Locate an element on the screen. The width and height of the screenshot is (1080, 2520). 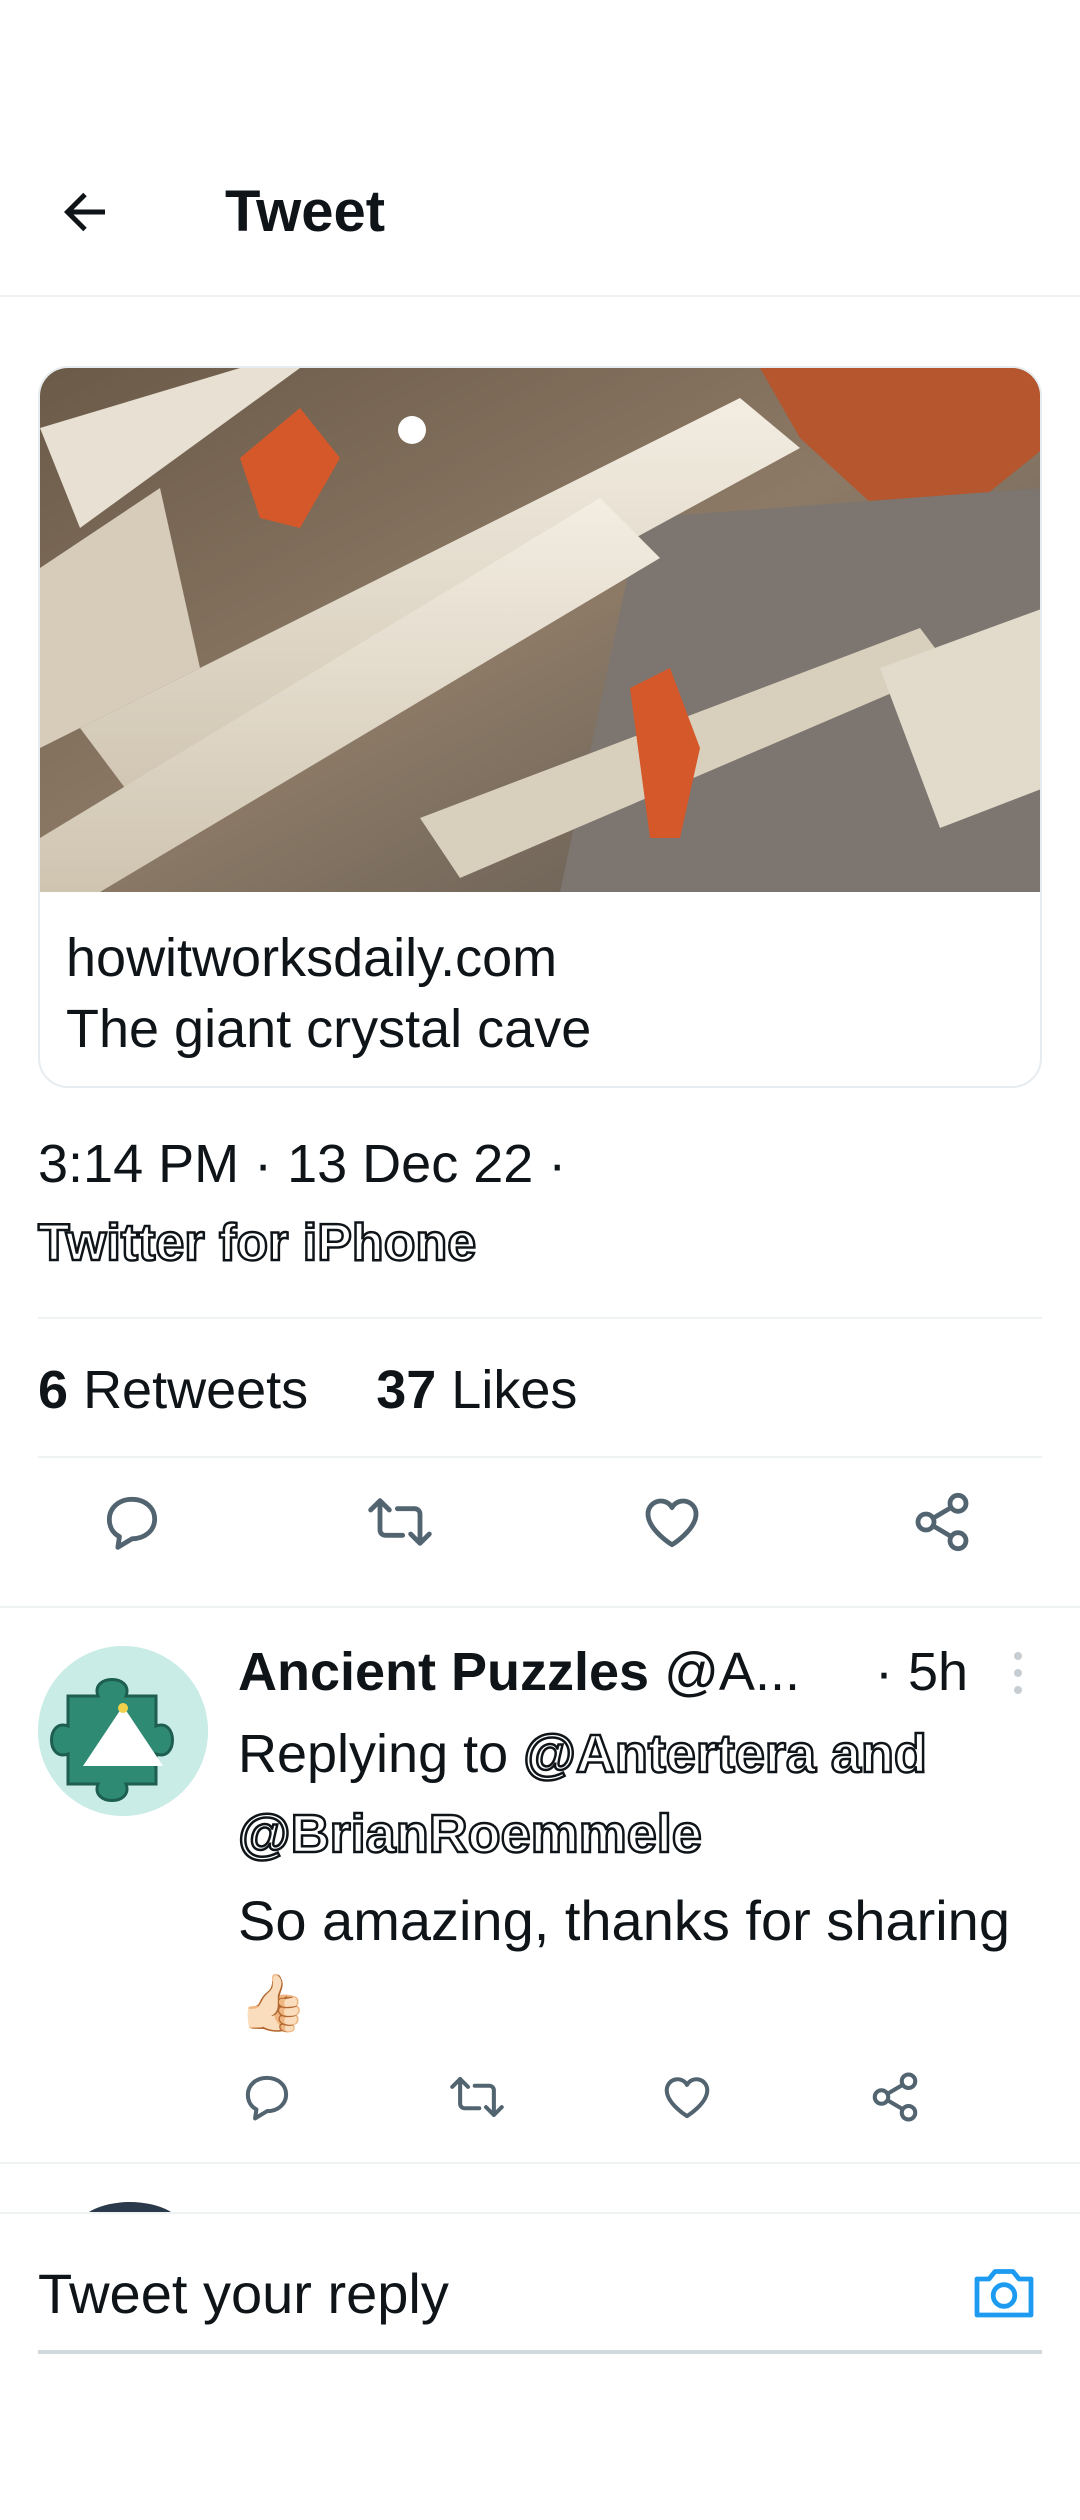
tweet-stats: 6 Retweets 37 Likes is located at coordinates (307, 1390).